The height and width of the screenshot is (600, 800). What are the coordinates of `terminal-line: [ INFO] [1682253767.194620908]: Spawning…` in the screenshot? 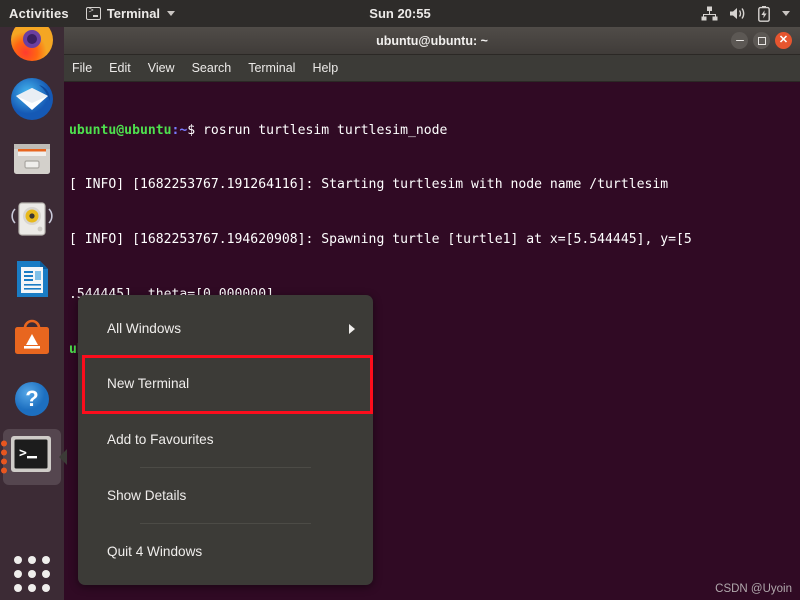 It's located at (380, 240).